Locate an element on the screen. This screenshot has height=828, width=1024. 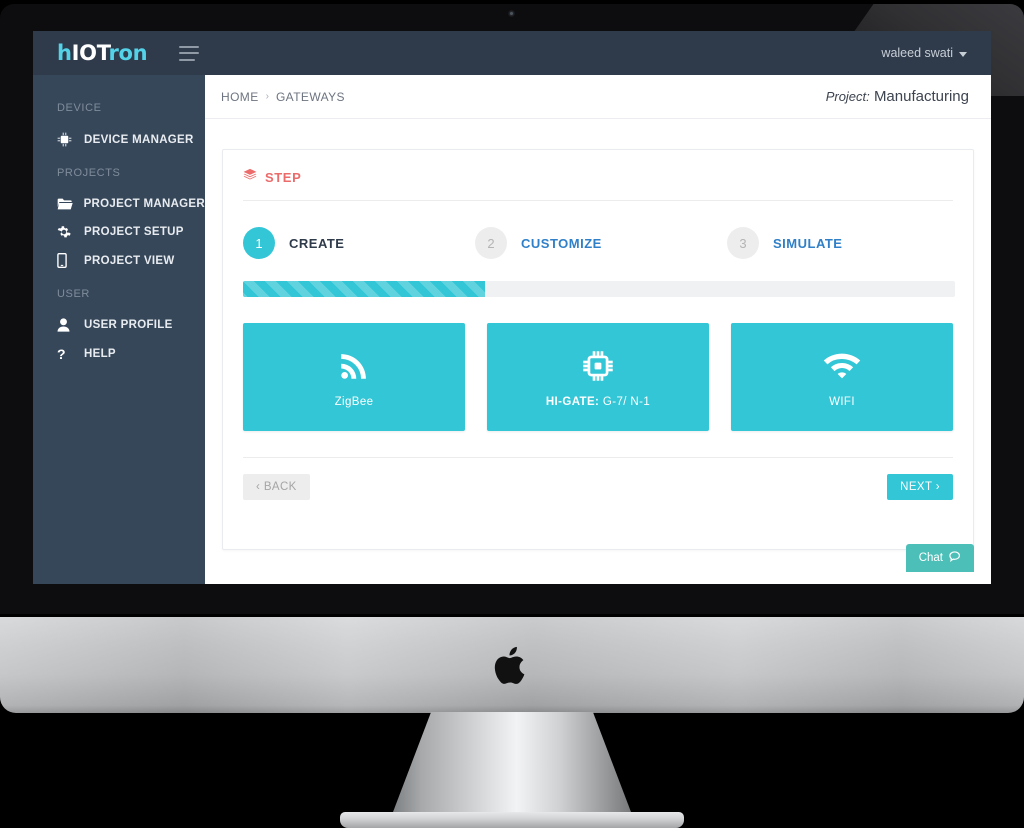
gear-icon is located at coordinates (66, 232).